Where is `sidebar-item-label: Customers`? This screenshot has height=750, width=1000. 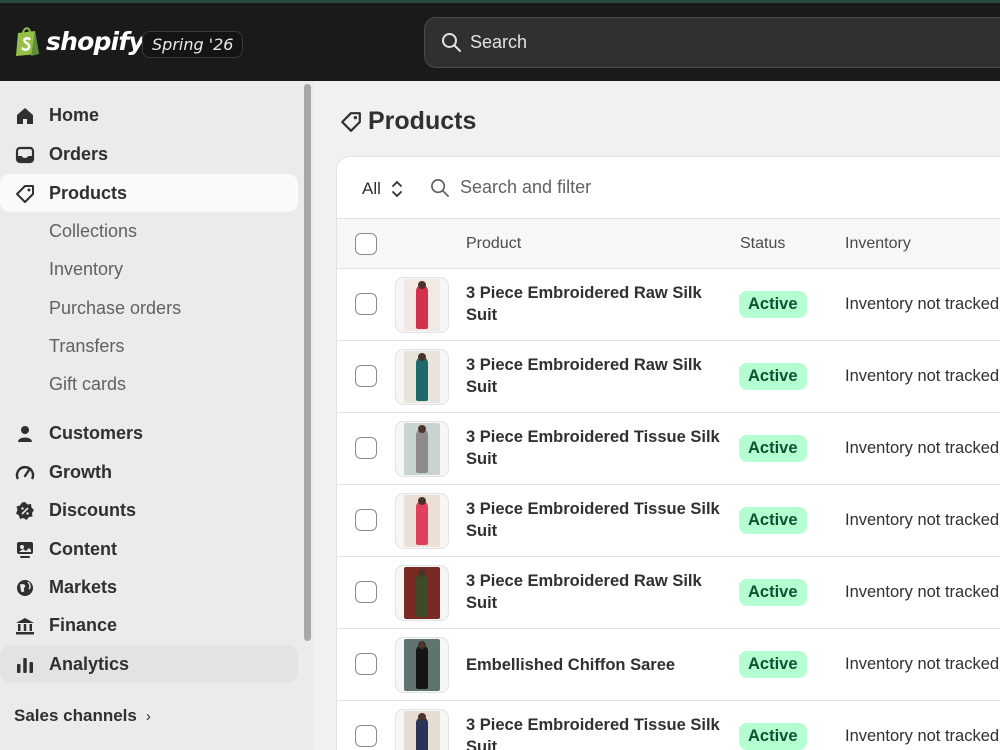 sidebar-item-label: Customers is located at coordinates (96, 432).